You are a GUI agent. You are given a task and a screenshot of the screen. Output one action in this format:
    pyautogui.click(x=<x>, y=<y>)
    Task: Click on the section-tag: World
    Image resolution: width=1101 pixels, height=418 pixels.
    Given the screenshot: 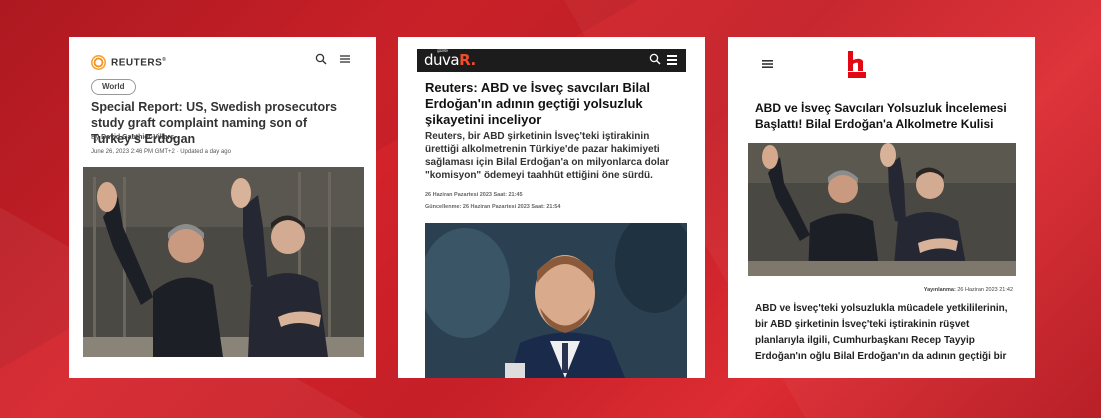 What is the action you would take?
    pyautogui.click(x=113, y=87)
    